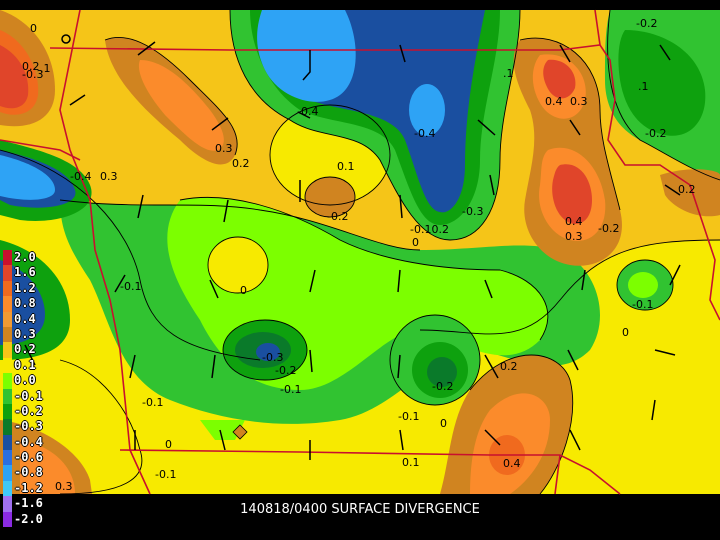 The width and height of the screenshot is (720, 540). I want to click on legend-label: 0.8, so click(25, 303).